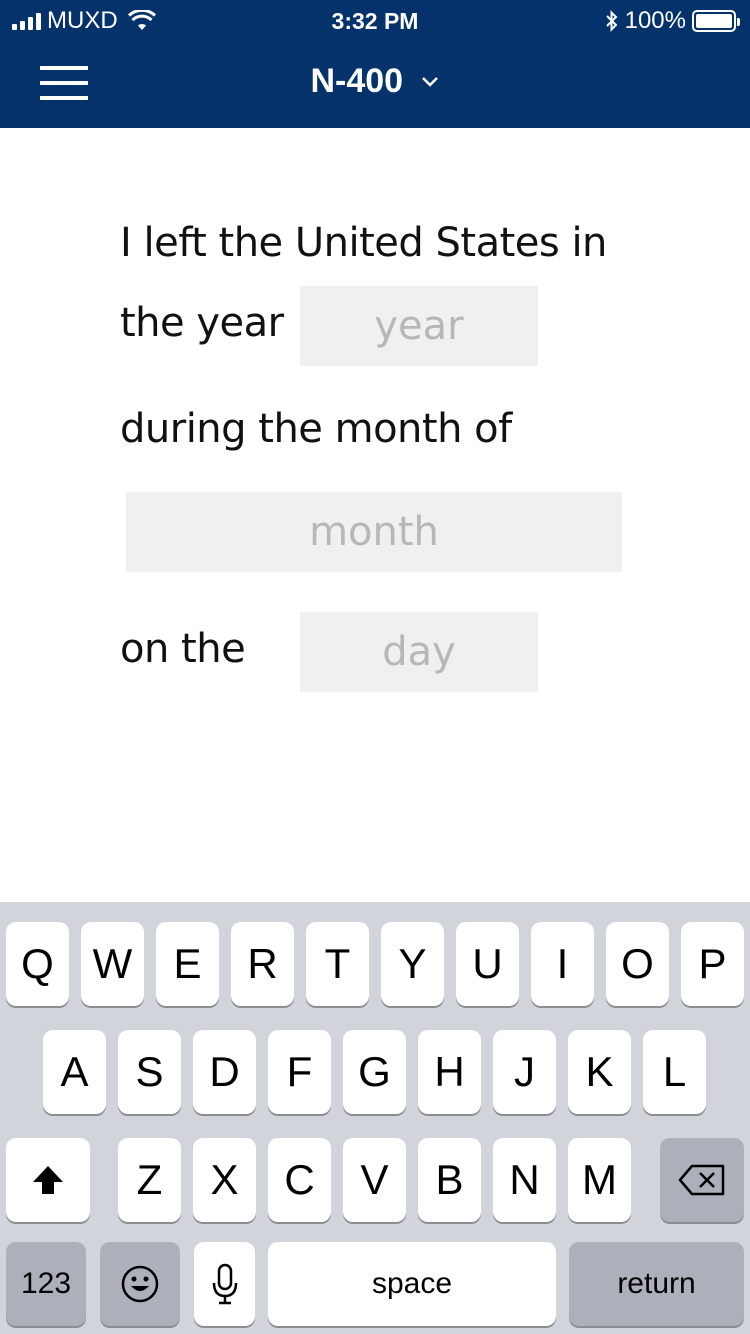 The width and height of the screenshot is (750, 1334). I want to click on return-key: return, so click(656, 1284).